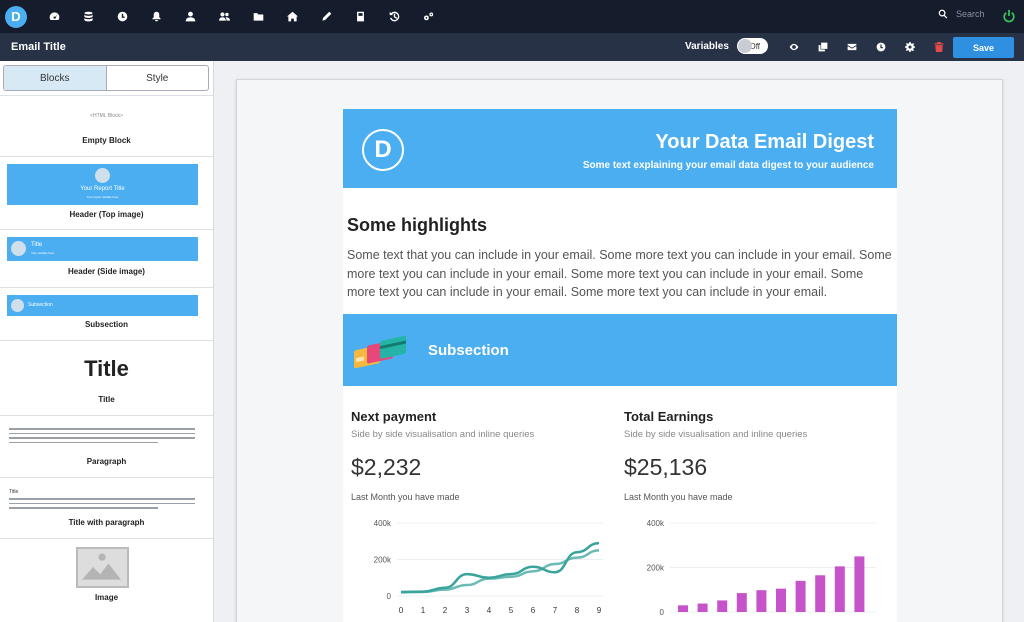 Image resolution: width=1024 pixels, height=622 pixels. Describe the element at coordinates (909, 47) in the screenshot. I see `gear-icon` at that location.